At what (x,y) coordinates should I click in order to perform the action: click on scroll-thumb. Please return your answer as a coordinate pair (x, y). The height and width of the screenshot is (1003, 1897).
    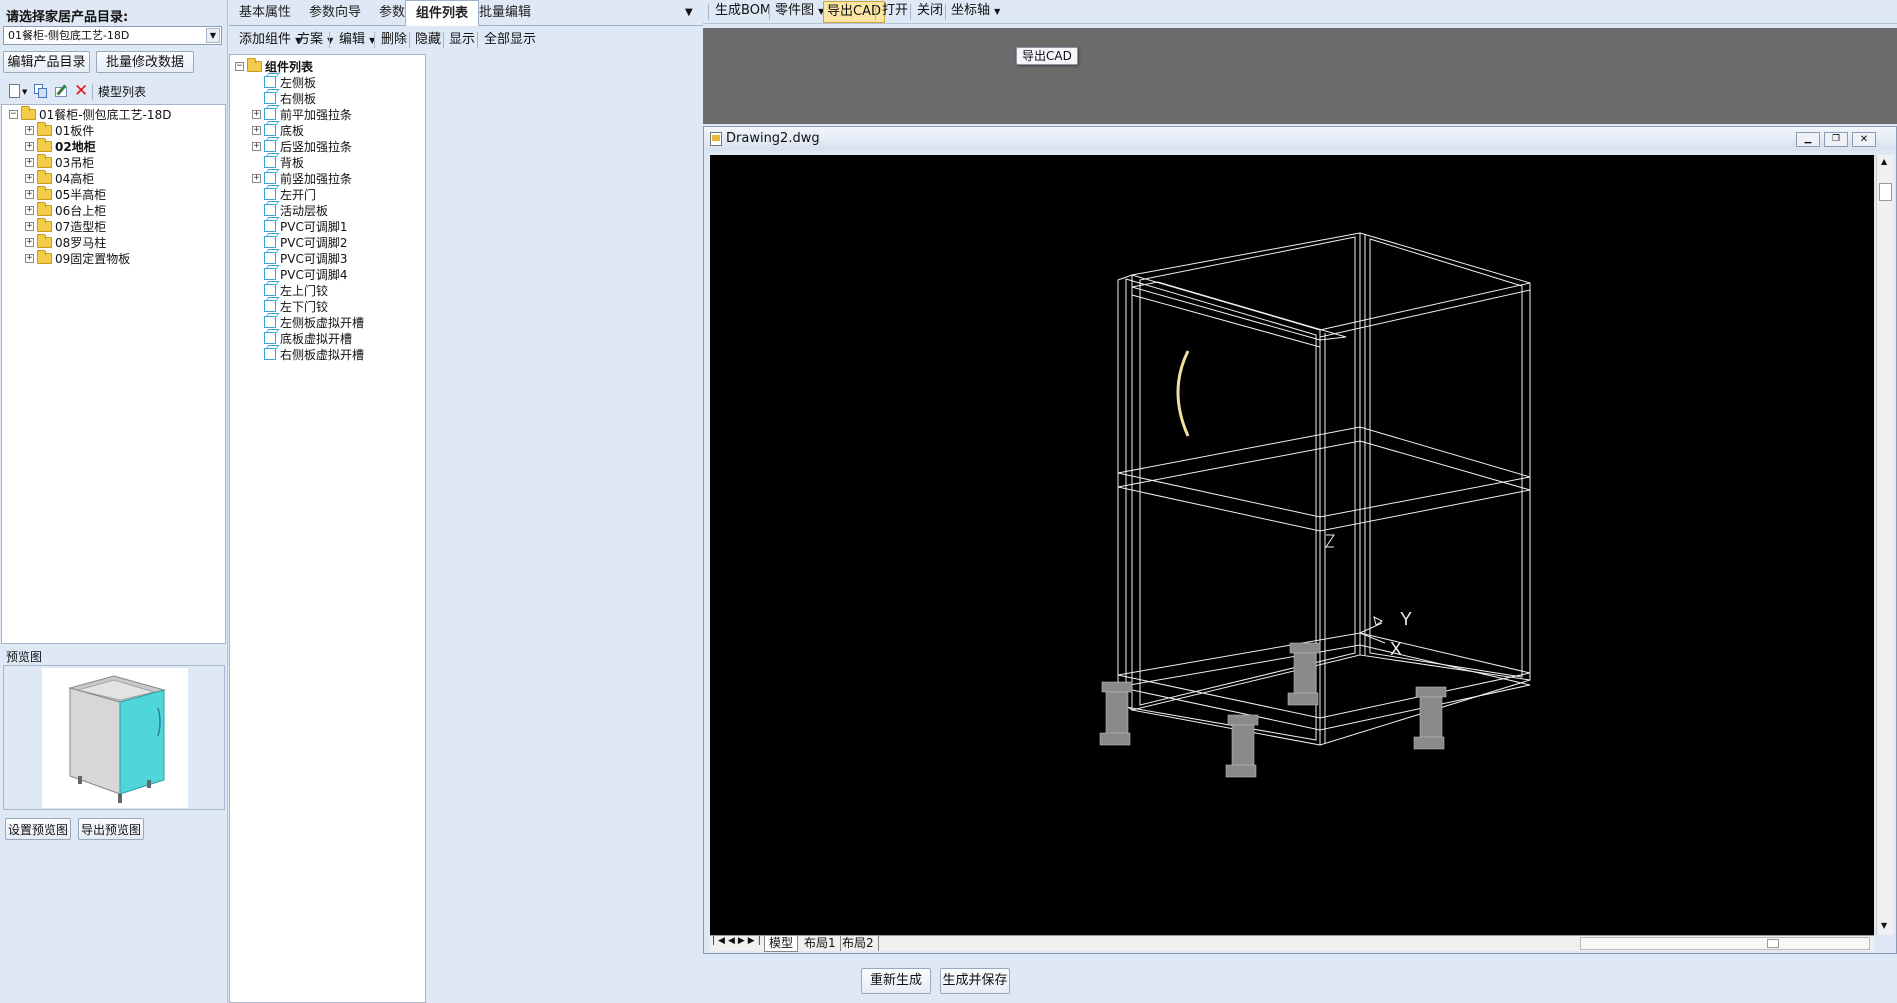
    Looking at the image, I should click on (1885, 192).